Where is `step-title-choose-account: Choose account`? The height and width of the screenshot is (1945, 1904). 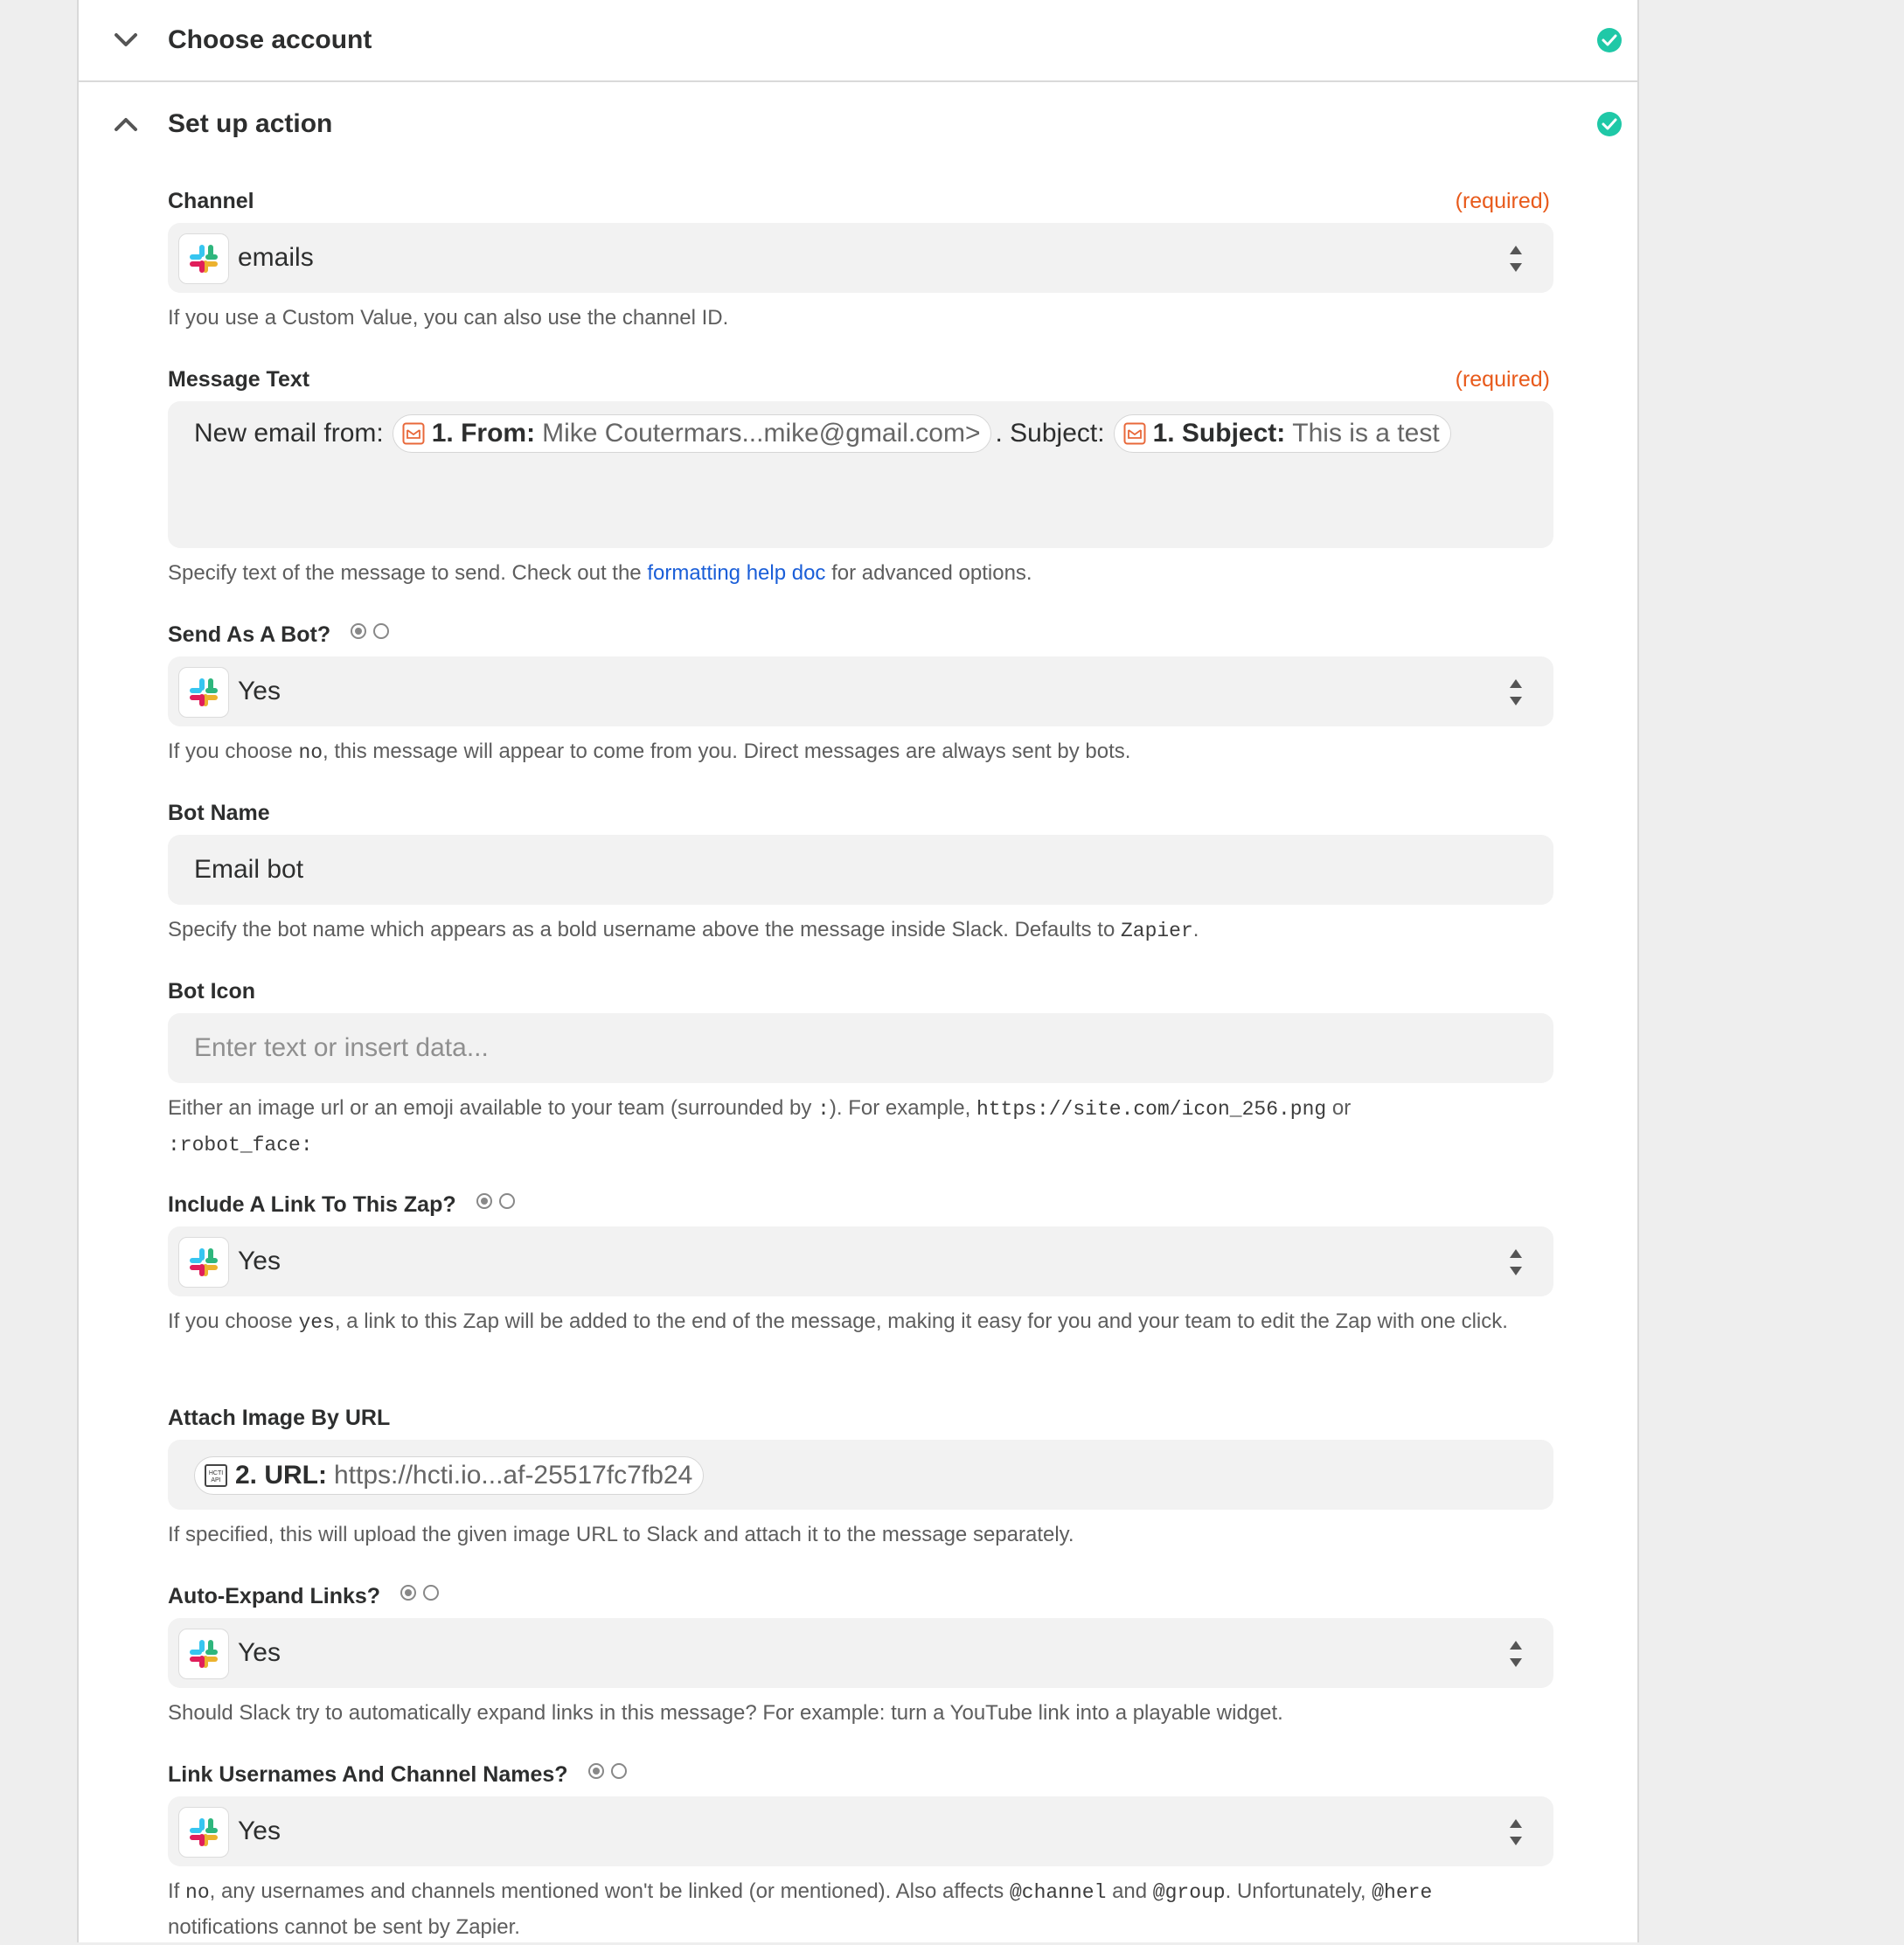 step-title-choose-account: Choose account is located at coordinates (270, 39).